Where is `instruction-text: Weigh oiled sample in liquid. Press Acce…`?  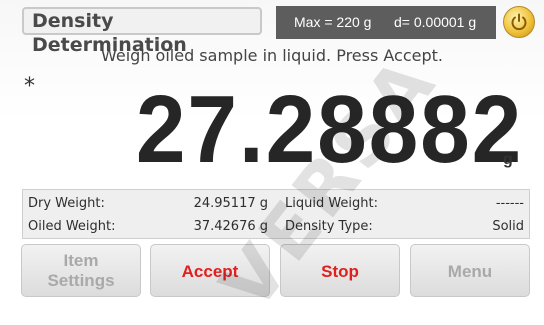 instruction-text: Weigh oiled sample in liquid. Press Acce… is located at coordinates (272, 55).